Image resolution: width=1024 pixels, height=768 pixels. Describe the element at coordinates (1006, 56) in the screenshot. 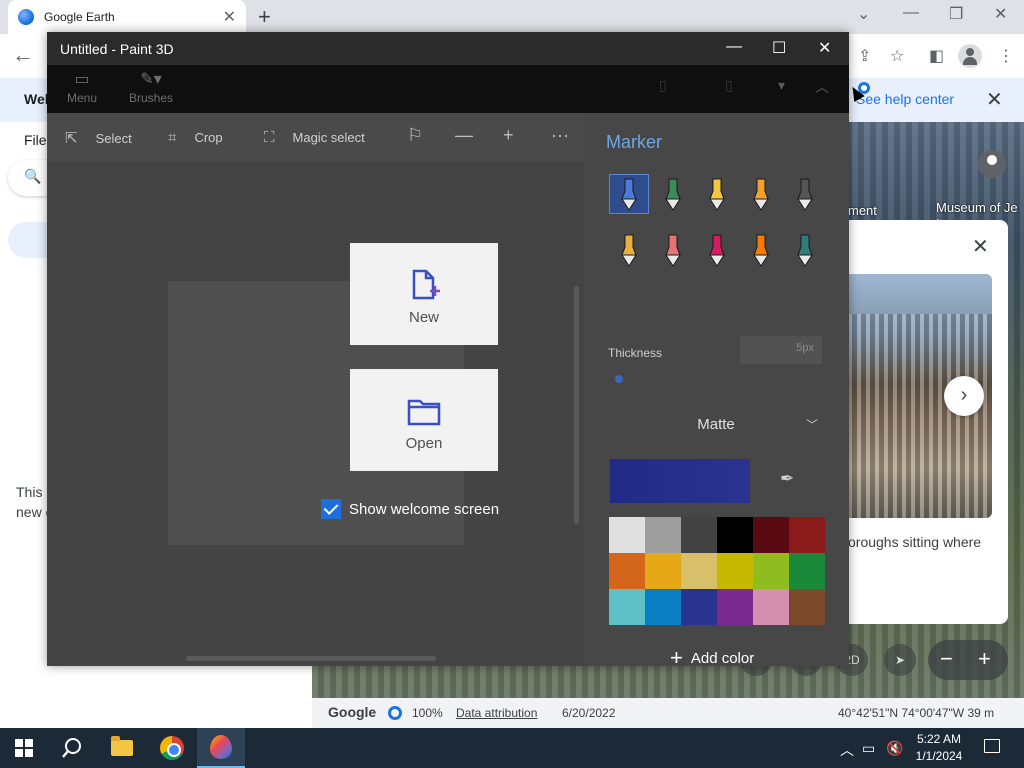

I see `more-menu-icon: ⋮` at that location.